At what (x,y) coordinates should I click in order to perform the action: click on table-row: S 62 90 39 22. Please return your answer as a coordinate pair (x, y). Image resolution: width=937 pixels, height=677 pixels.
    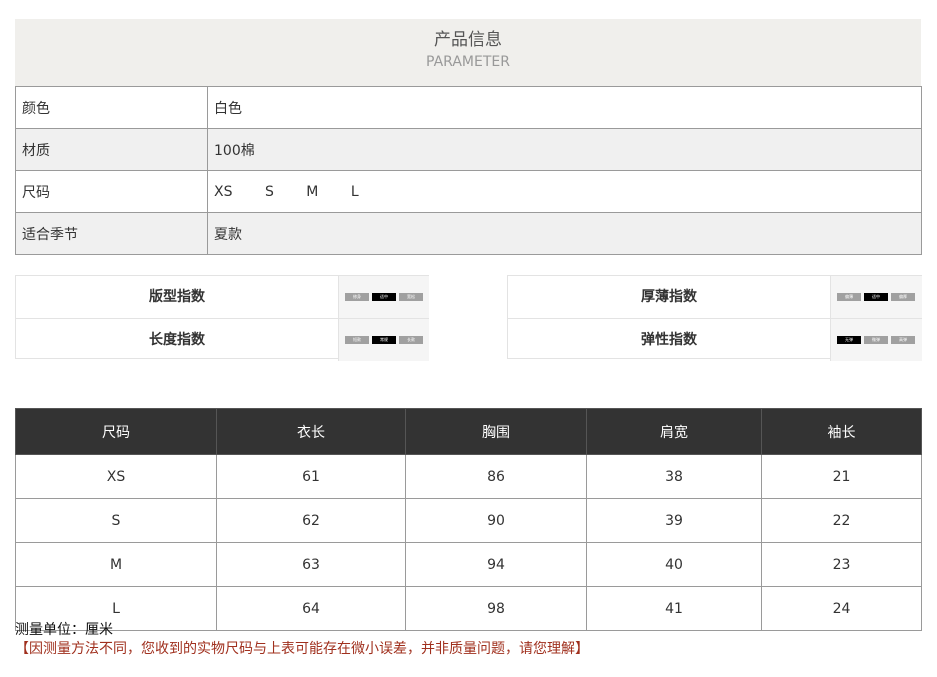
    Looking at the image, I should click on (468, 520).